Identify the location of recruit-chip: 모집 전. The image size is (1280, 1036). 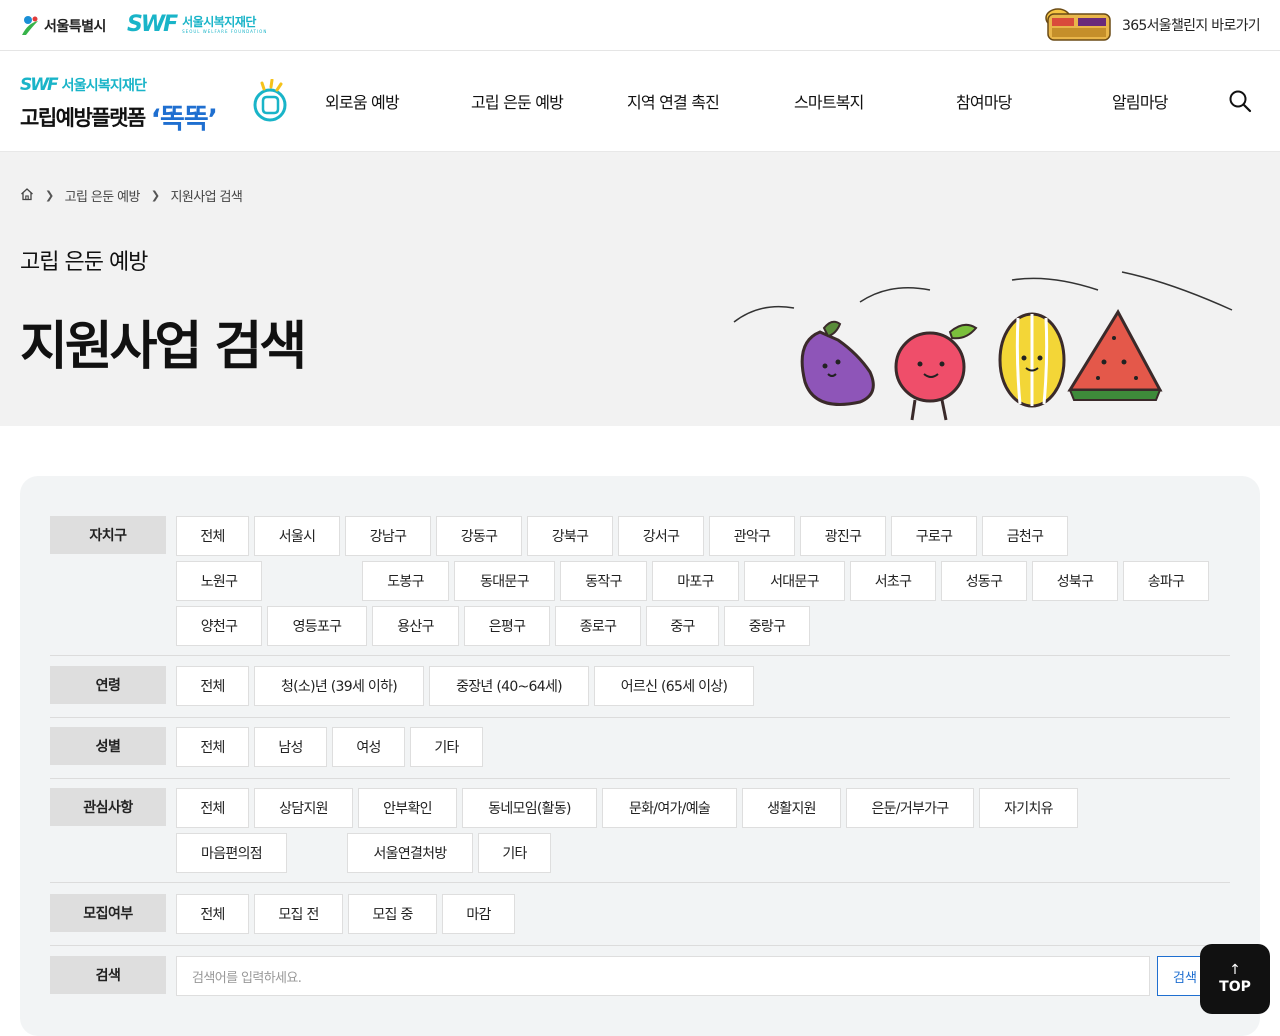
(298, 914).